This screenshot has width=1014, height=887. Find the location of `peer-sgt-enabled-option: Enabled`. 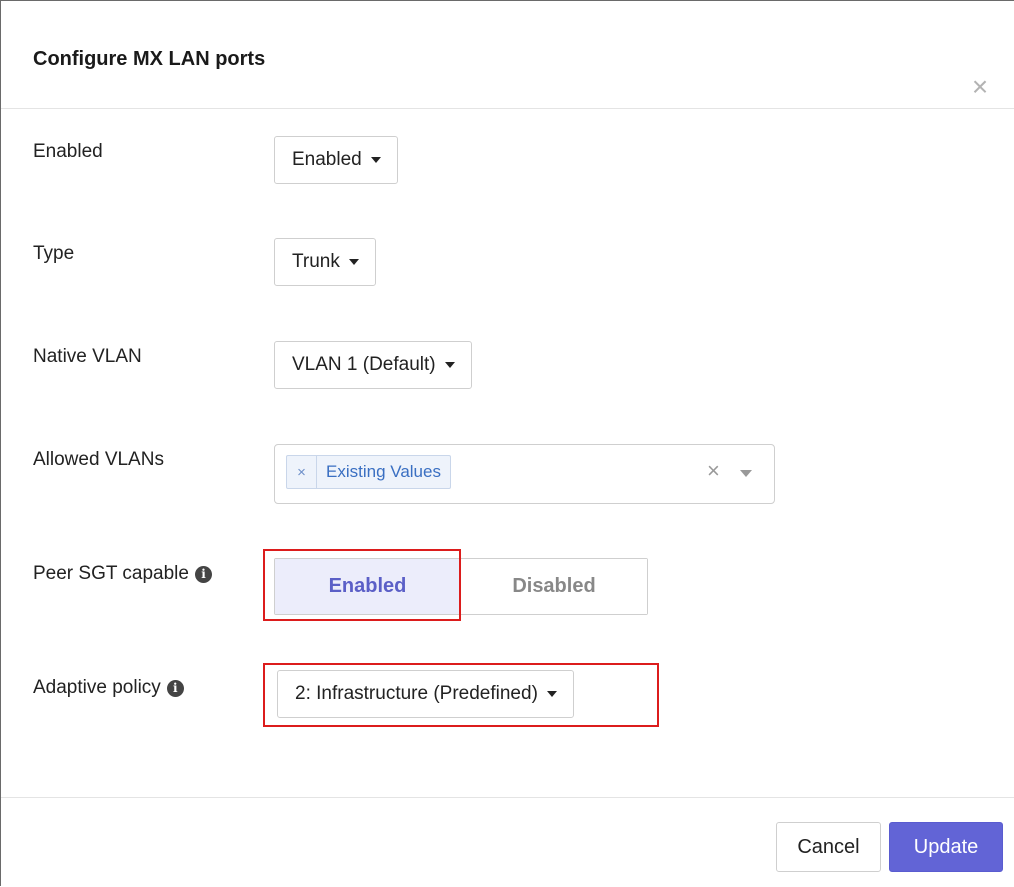

peer-sgt-enabled-option: Enabled is located at coordinates (368, 586).